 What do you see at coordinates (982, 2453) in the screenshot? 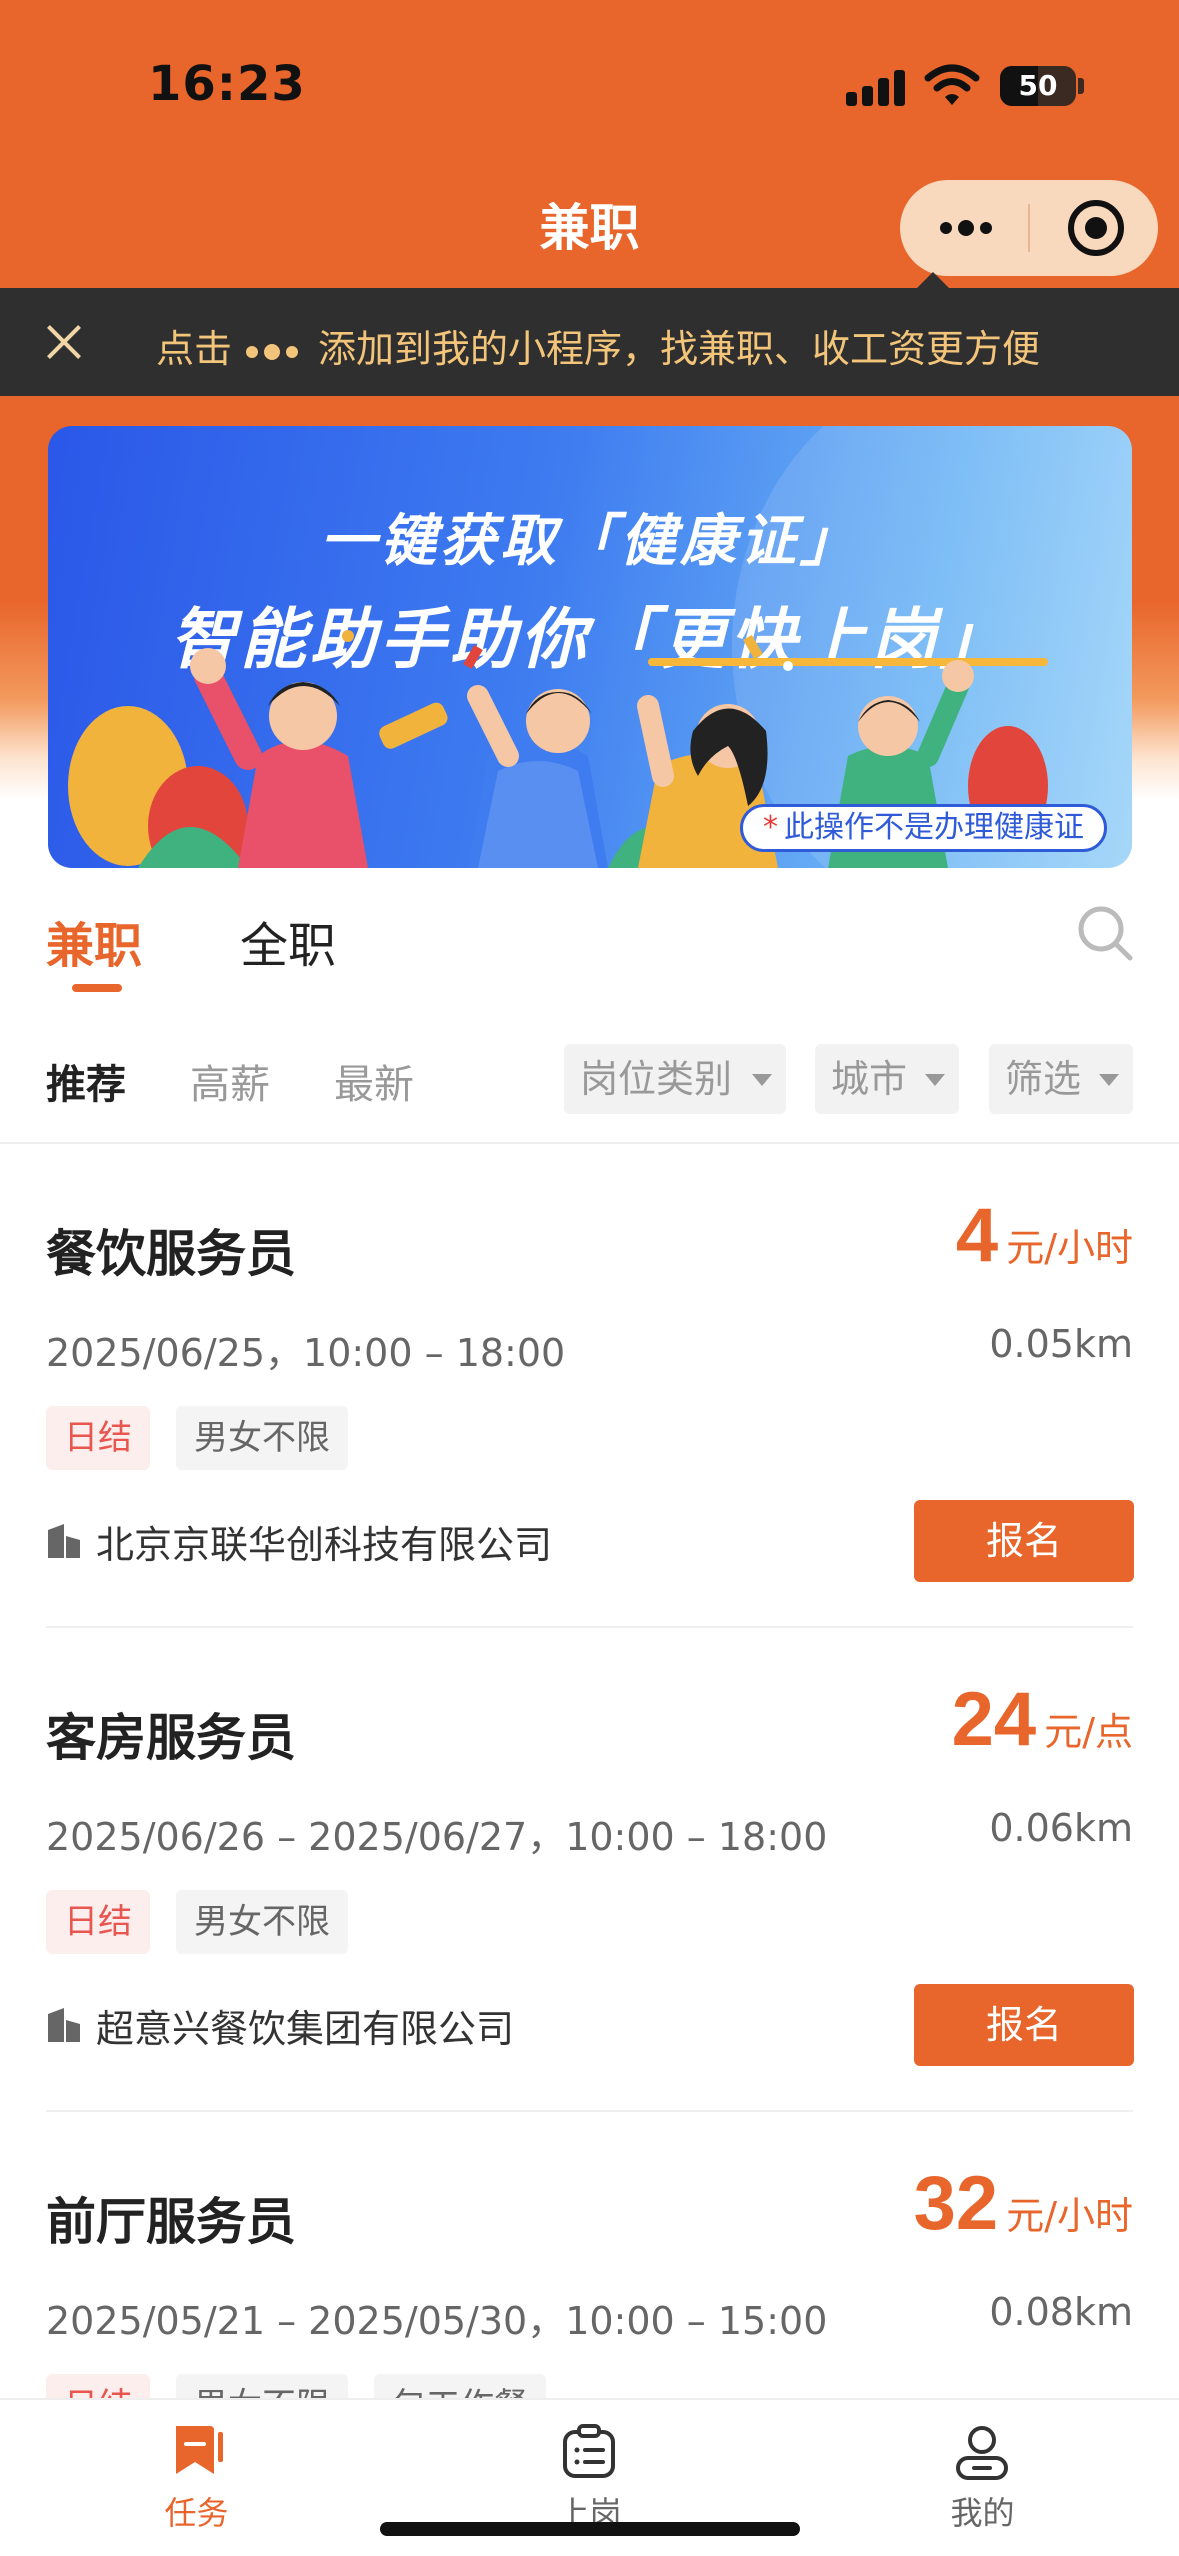
I see `user-icon` at bounding box center [982, 2453].